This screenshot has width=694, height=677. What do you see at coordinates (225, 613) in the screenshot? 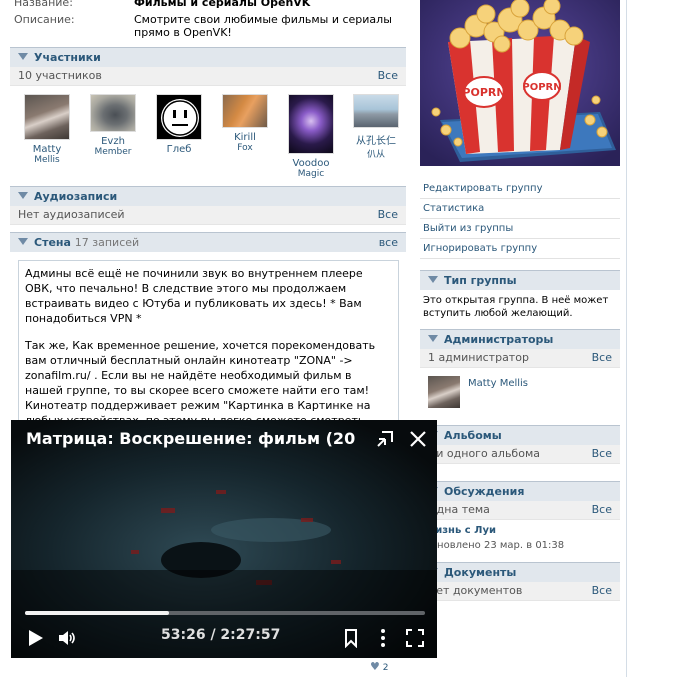
I see `progress-bar` at bounding box center [225, 613].